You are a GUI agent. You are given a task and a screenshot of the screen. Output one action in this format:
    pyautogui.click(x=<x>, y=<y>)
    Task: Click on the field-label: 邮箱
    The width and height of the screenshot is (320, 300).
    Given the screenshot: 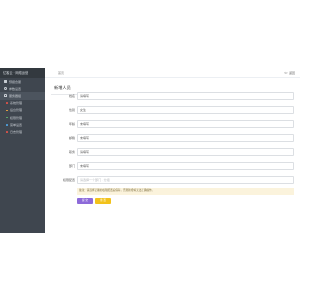 What is the action you would take?
    pyautogui.click(x=71, y=138)
    